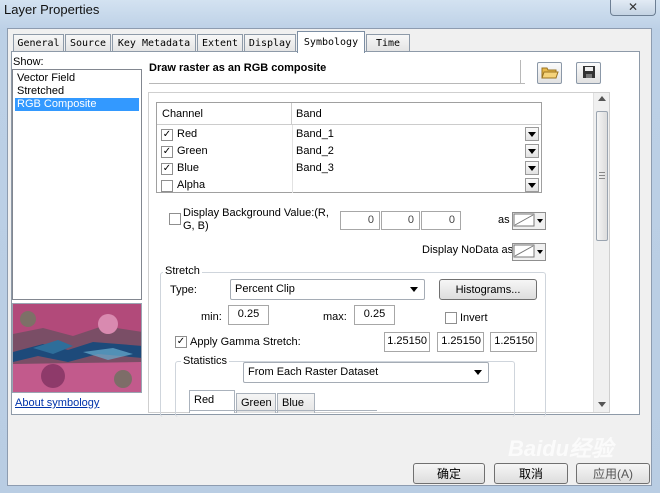 This screenshot has width=660, height=493. What do you see at coordinates (451, 318) in the screenshot?
I see `invert-checkbox` at bounding box center [451, 318].